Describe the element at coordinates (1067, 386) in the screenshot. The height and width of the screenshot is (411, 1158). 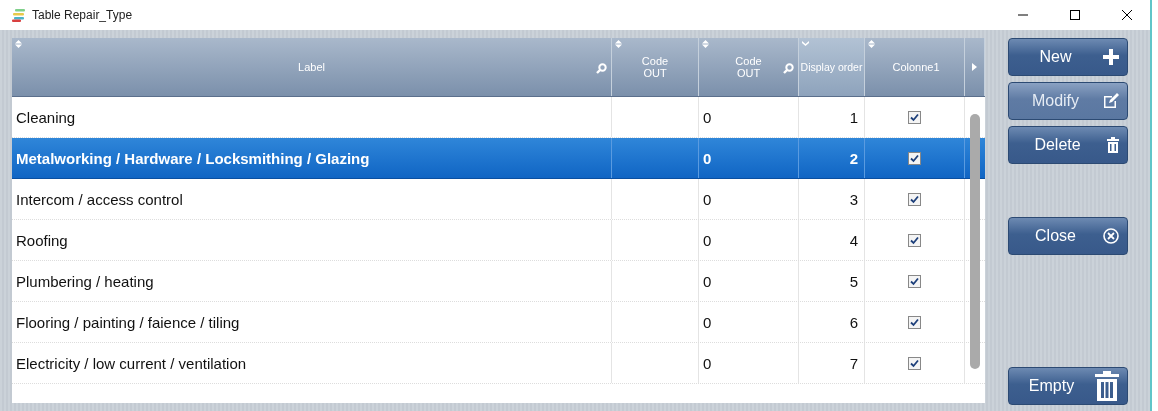
I see `empty-button: Empty` at that location.